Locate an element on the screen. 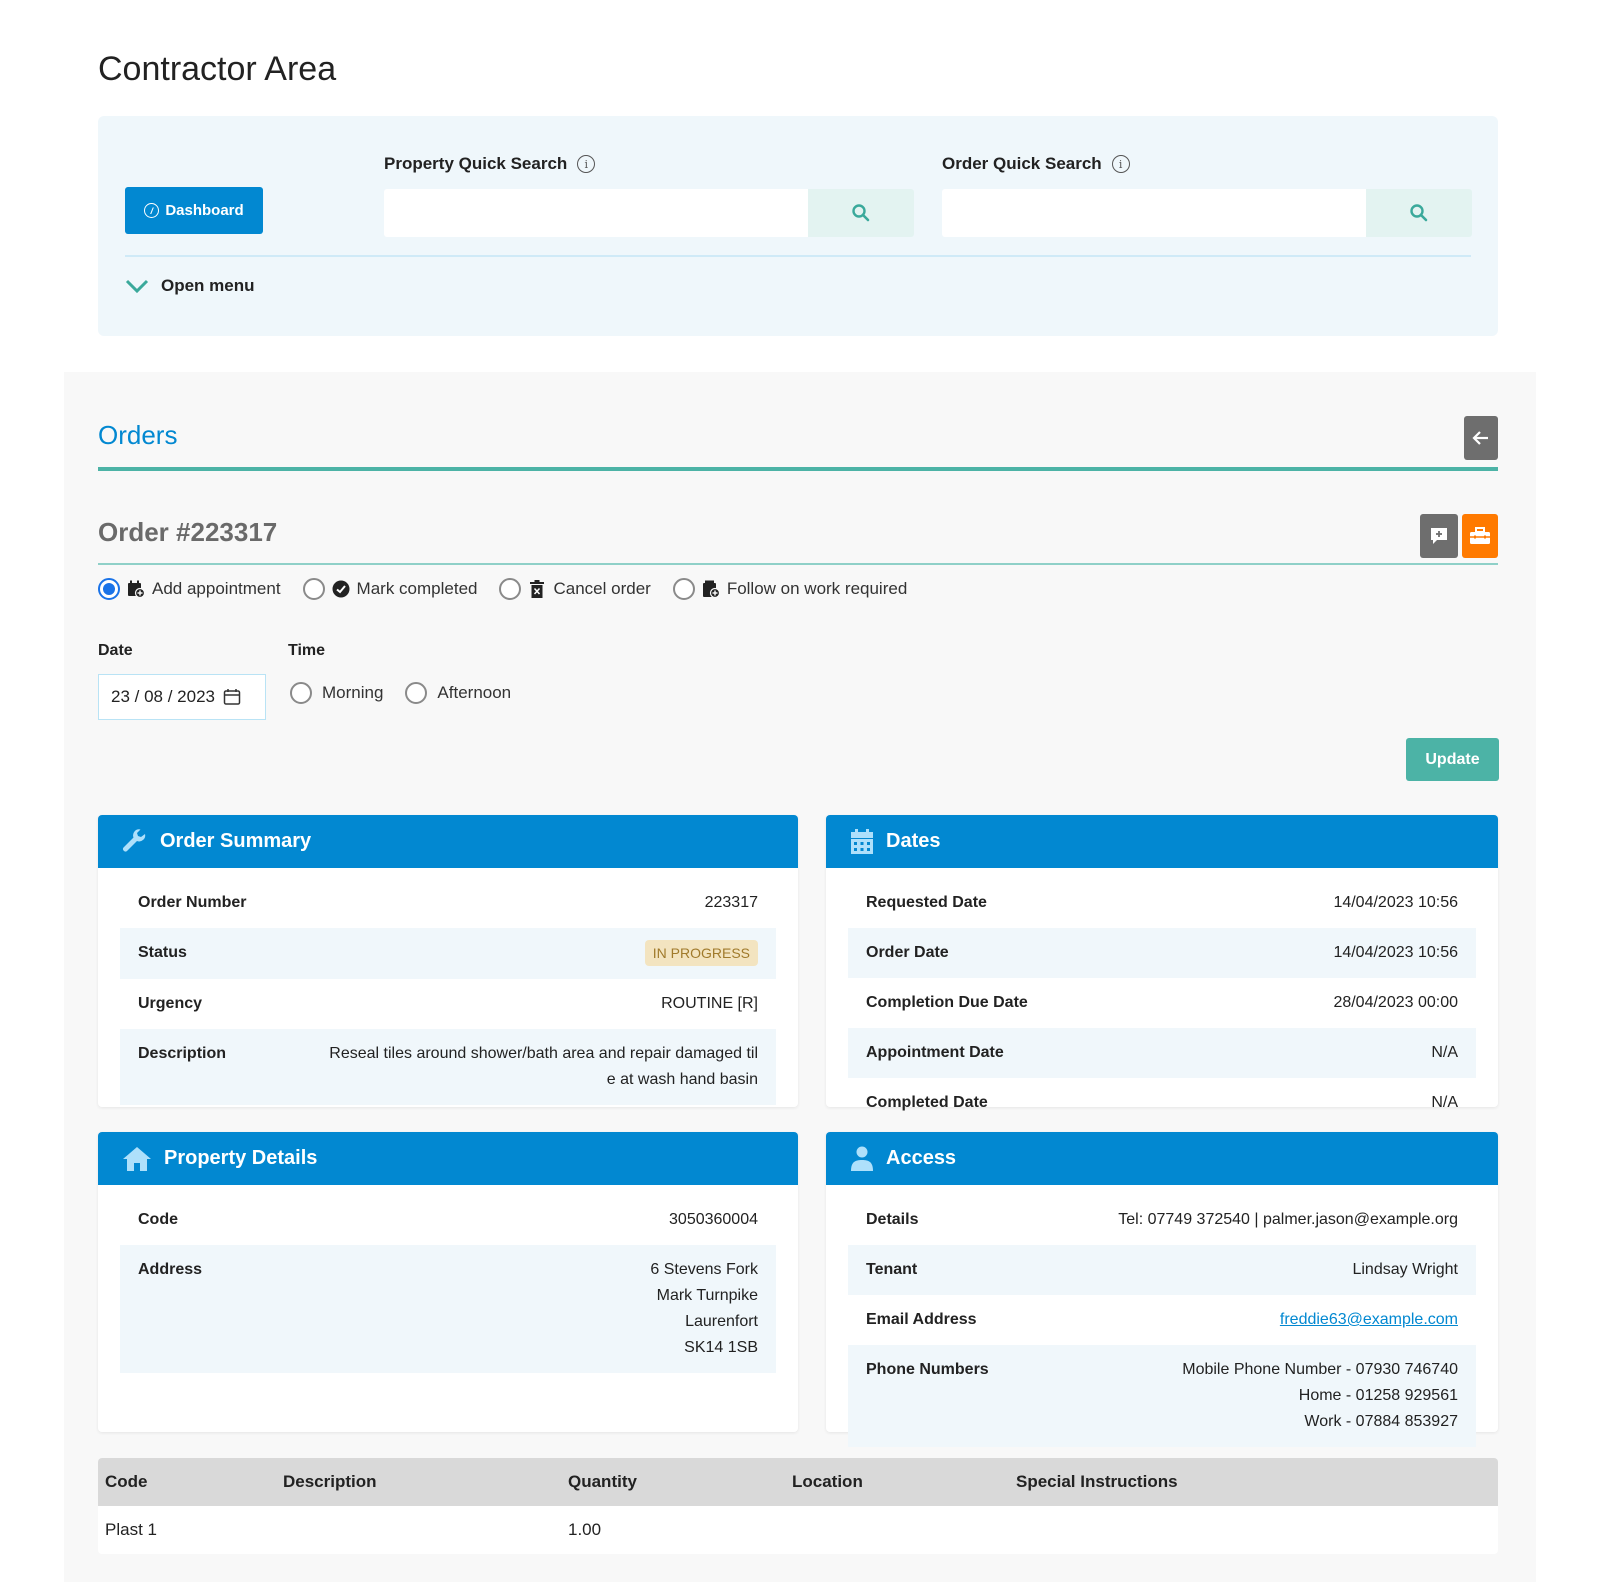 The image size is (1600, 1582). action-mark-completed: Mark completed is located at coordinates (389, 589).